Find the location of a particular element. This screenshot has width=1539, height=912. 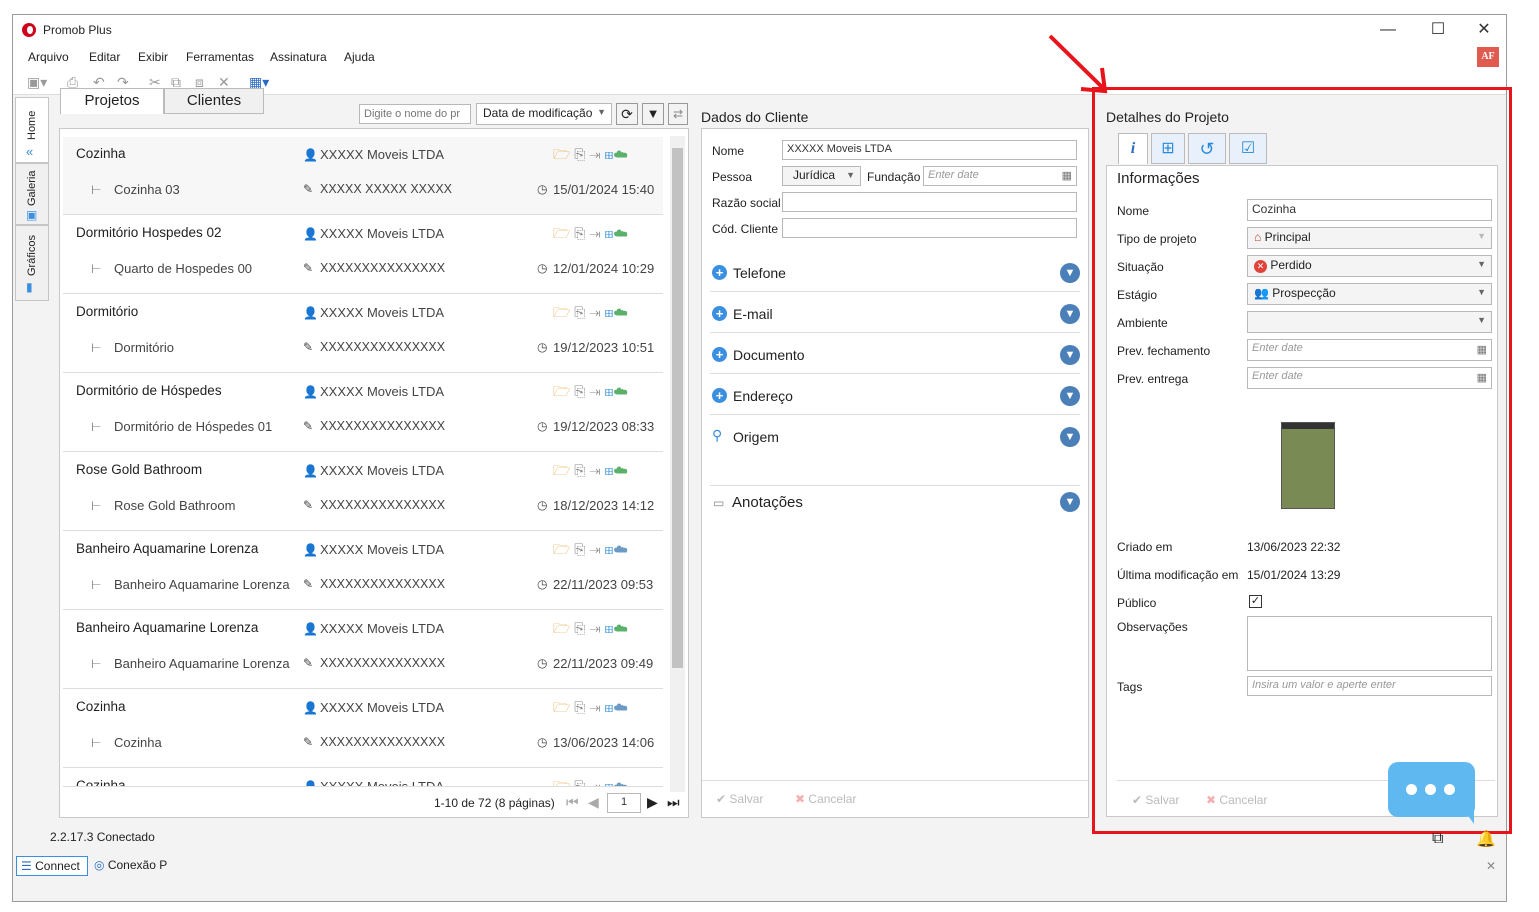

page-input: 1 is located at coordinates (624, 803).